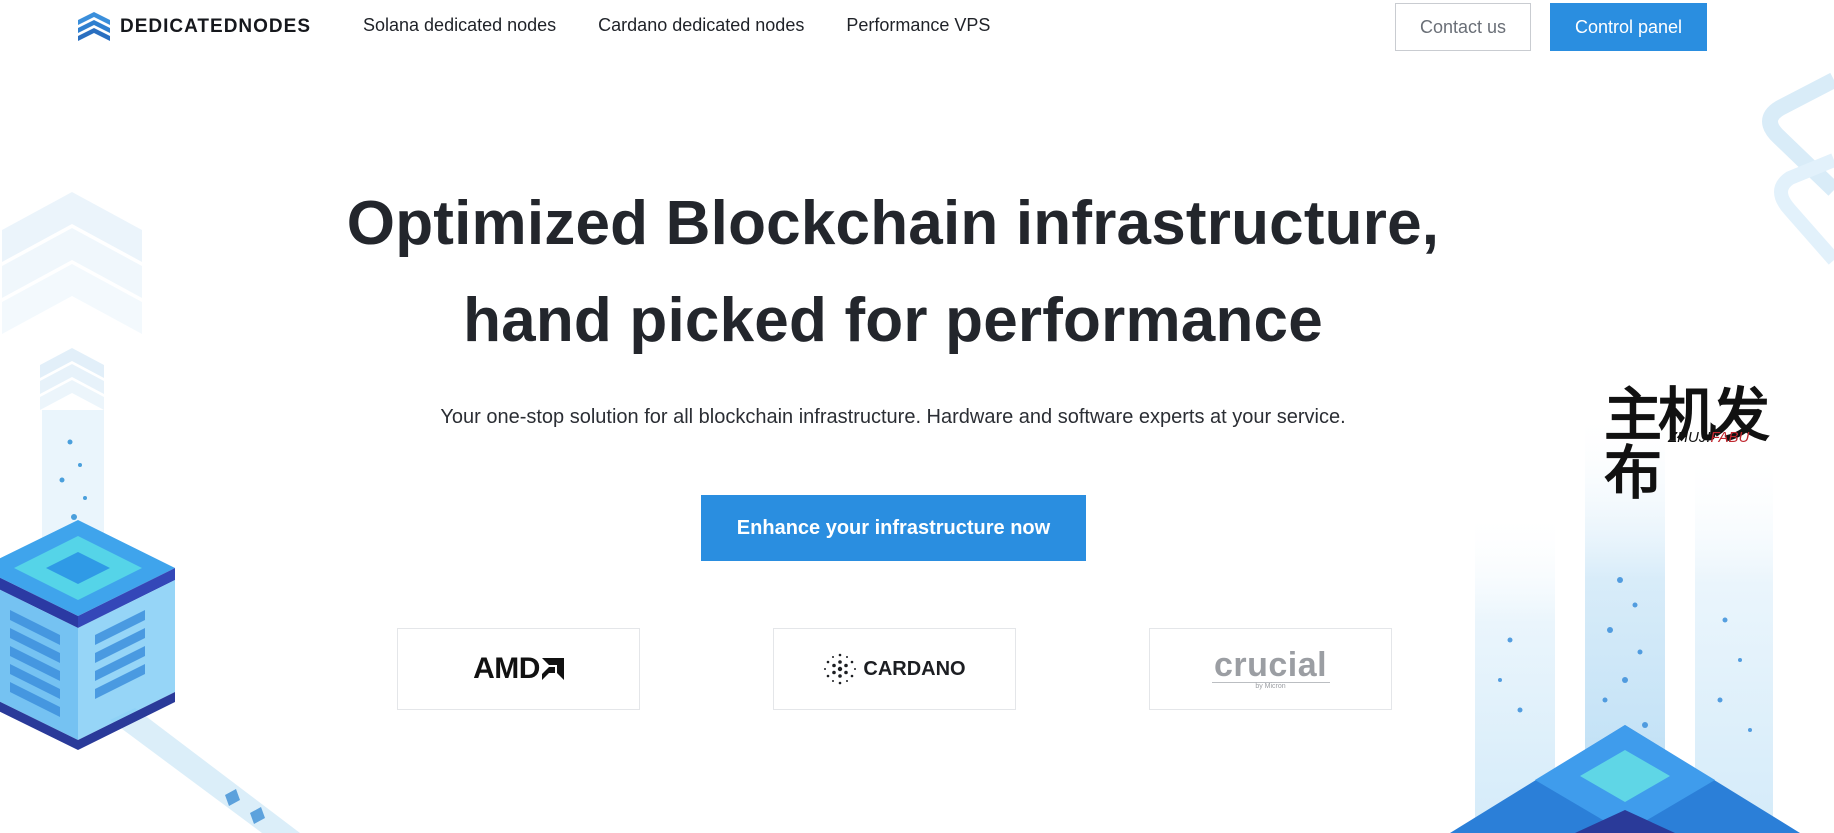 This screenshot has height=833, width=1834. I want to click on stacked-chevrons-icon, so click(94, 26).